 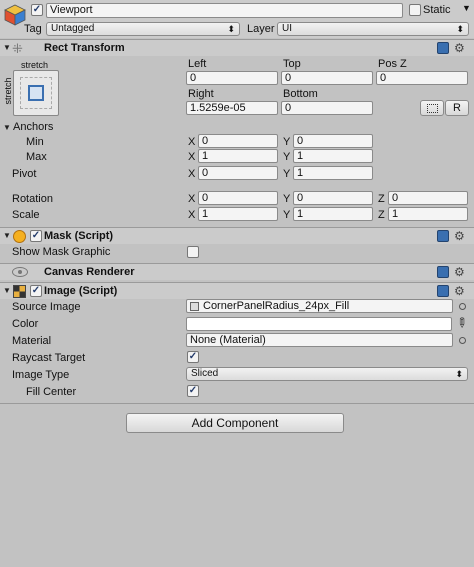 What do you see at coordinates (81, 291) in the screenshot?
I see `image-title: Image (Script)` at bounding box center [81, 291].